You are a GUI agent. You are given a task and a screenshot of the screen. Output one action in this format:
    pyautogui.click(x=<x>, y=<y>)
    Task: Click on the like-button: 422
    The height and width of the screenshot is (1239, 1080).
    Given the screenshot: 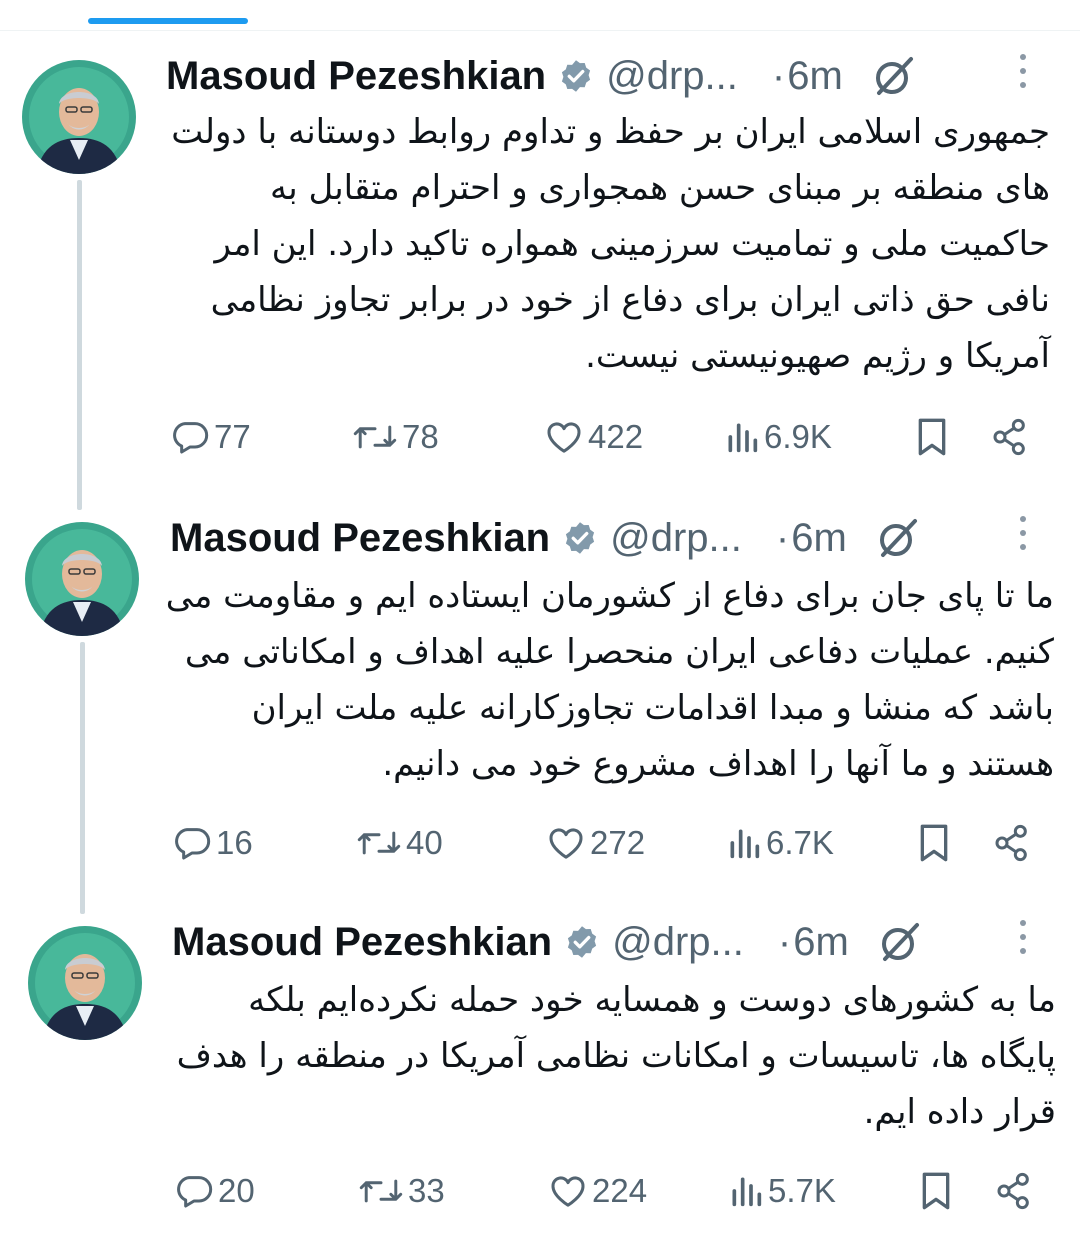 What is the action you would take?
    pyautogui.click(x=593, y=437)
    